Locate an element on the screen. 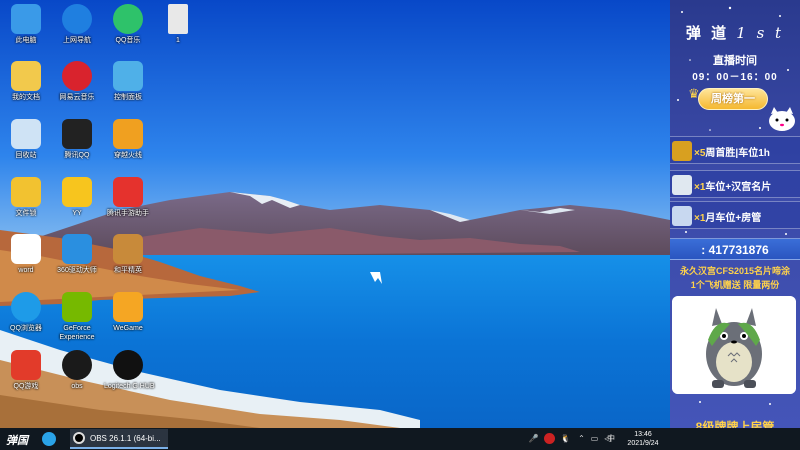  desktop-icon-label: GeForce Experience is located at coordinates (77, 333).